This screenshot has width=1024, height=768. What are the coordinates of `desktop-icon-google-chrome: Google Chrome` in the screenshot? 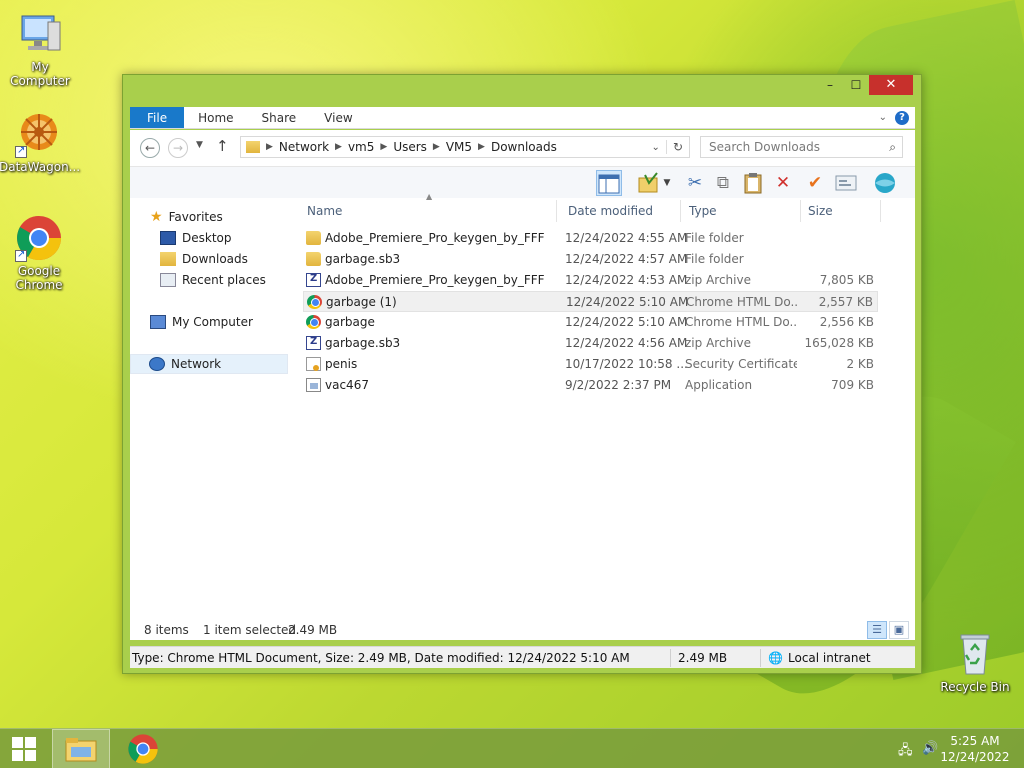 It's located at (39, 253).